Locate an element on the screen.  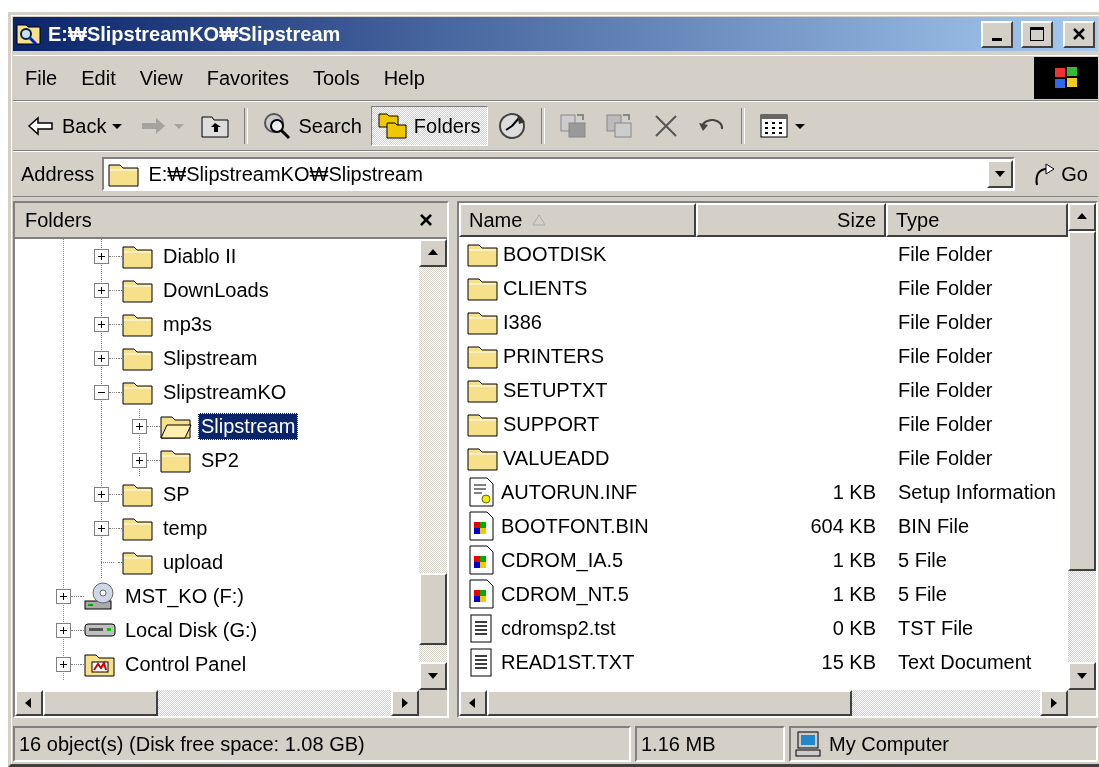
history-clock-icon is located at coordinates (511, 126).